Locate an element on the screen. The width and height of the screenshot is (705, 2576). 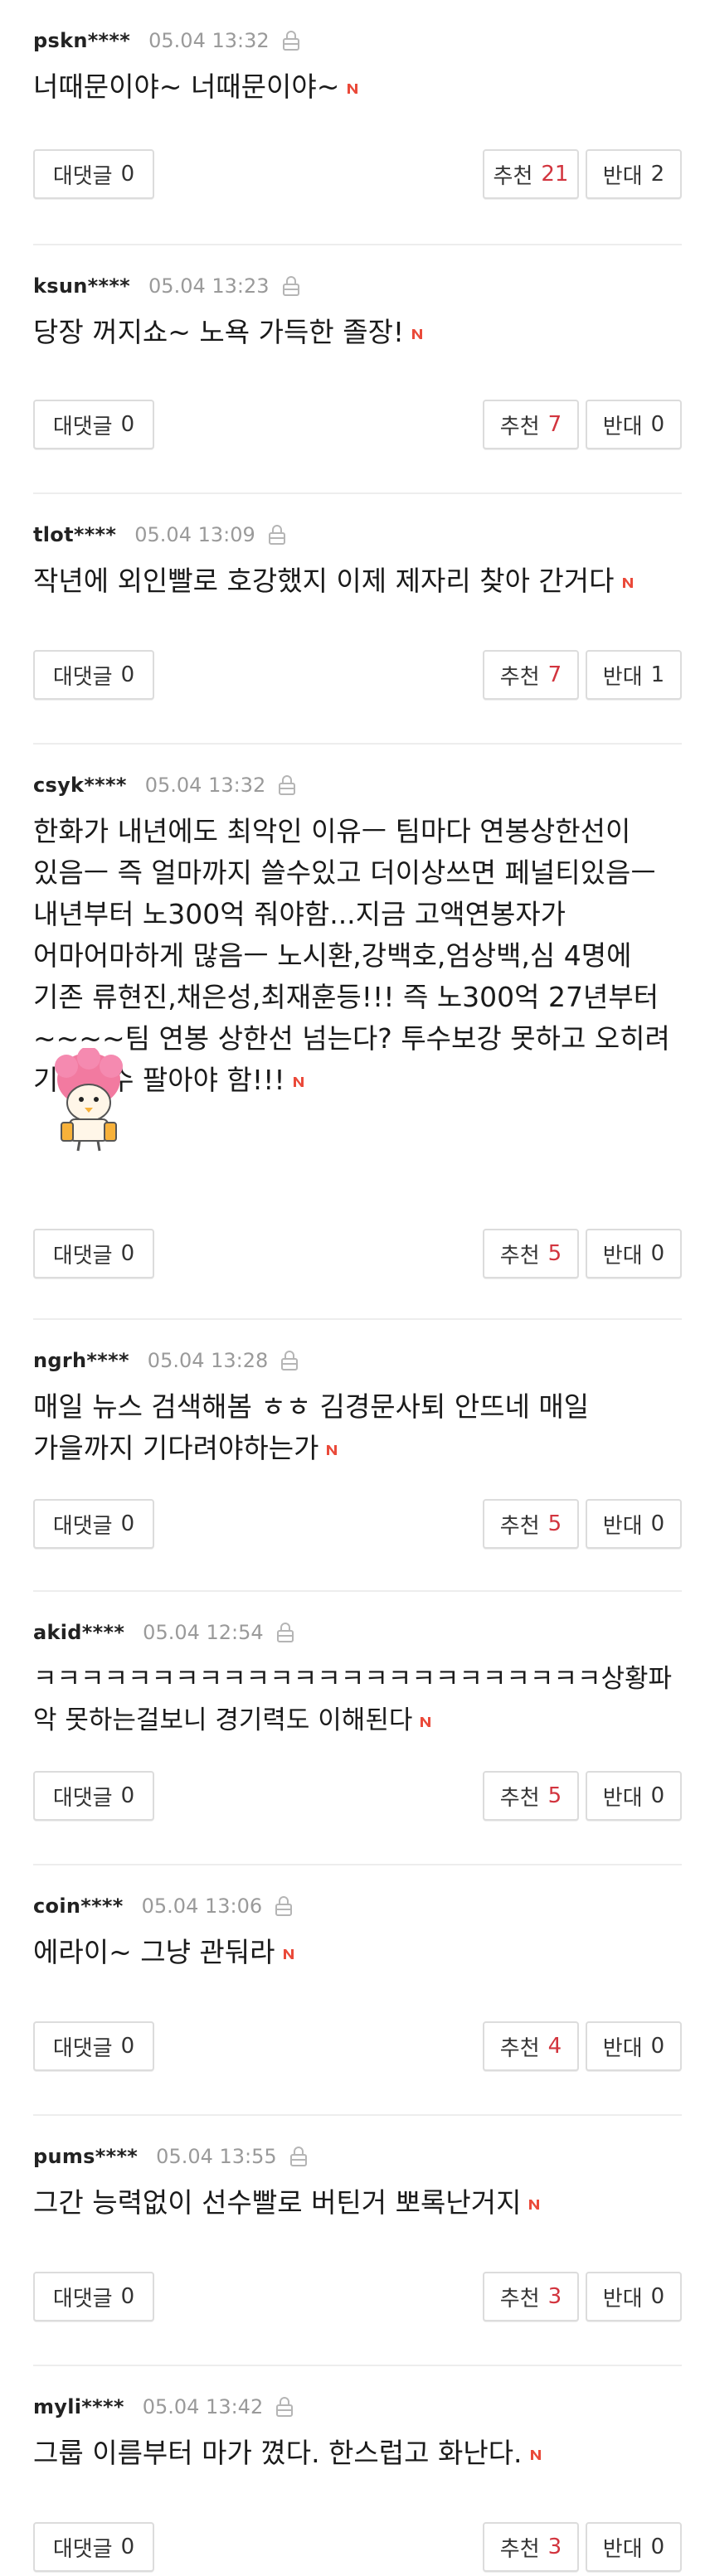
downvote-count: 1 is located at coordinates (658, 674).